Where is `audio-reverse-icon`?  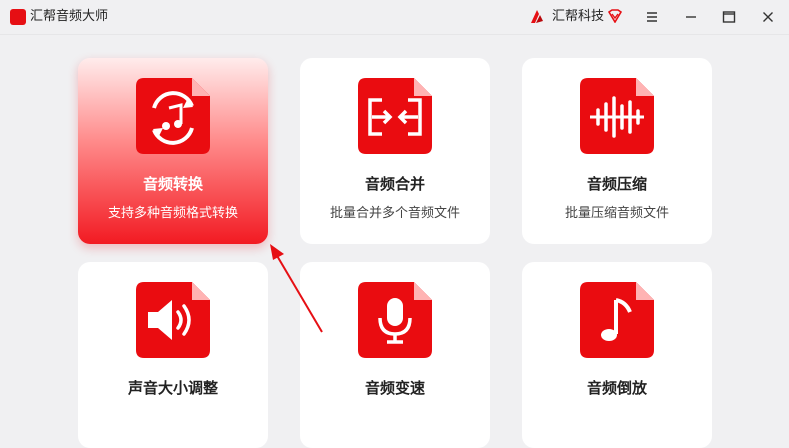 audio-reverse-icon is located at coordinates (617, 320).